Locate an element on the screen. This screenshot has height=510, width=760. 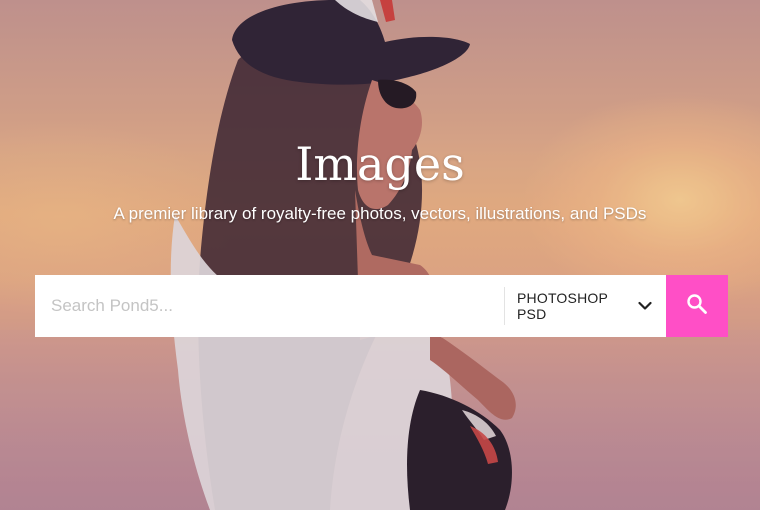
media-type-dropdown: PHOTOSHOP PSD is located at coordinates (585, 306).